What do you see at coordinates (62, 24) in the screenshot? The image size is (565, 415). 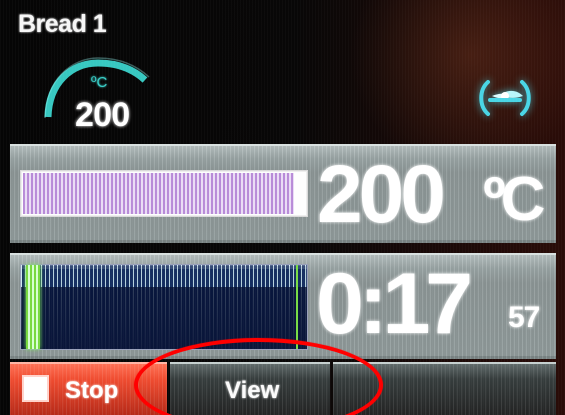 I see `program-title: Bread 1` at bounding box center [62, 24].